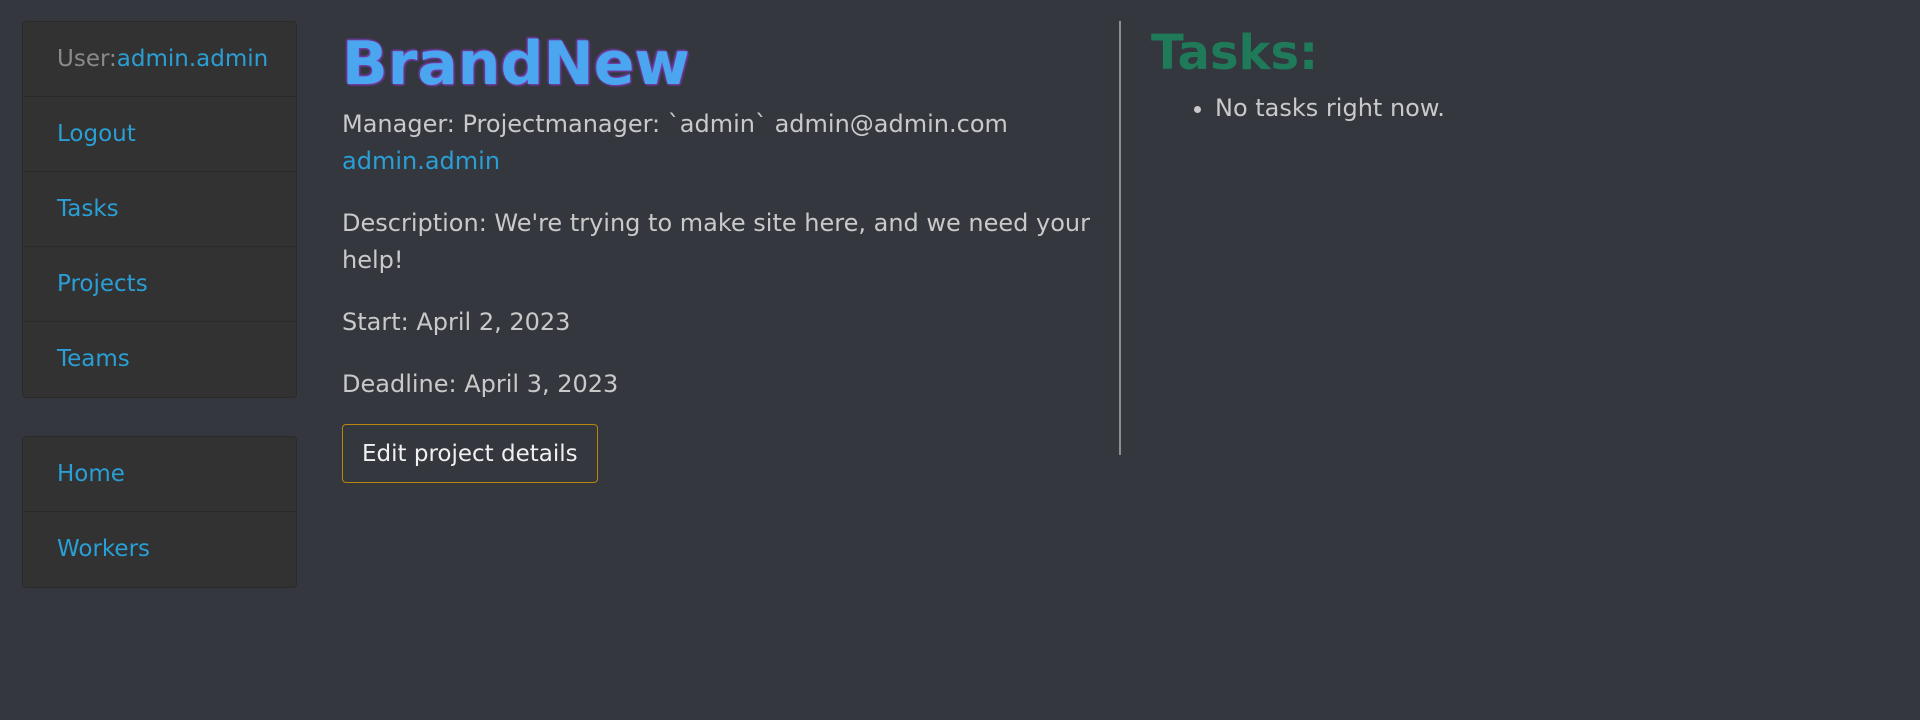 This screenshot has width=1920, height=720. Describe the element at coordinates (1501, 74) in the screenshot. I see `tasks-panel: Tasks: No tasks right now.` at that location.